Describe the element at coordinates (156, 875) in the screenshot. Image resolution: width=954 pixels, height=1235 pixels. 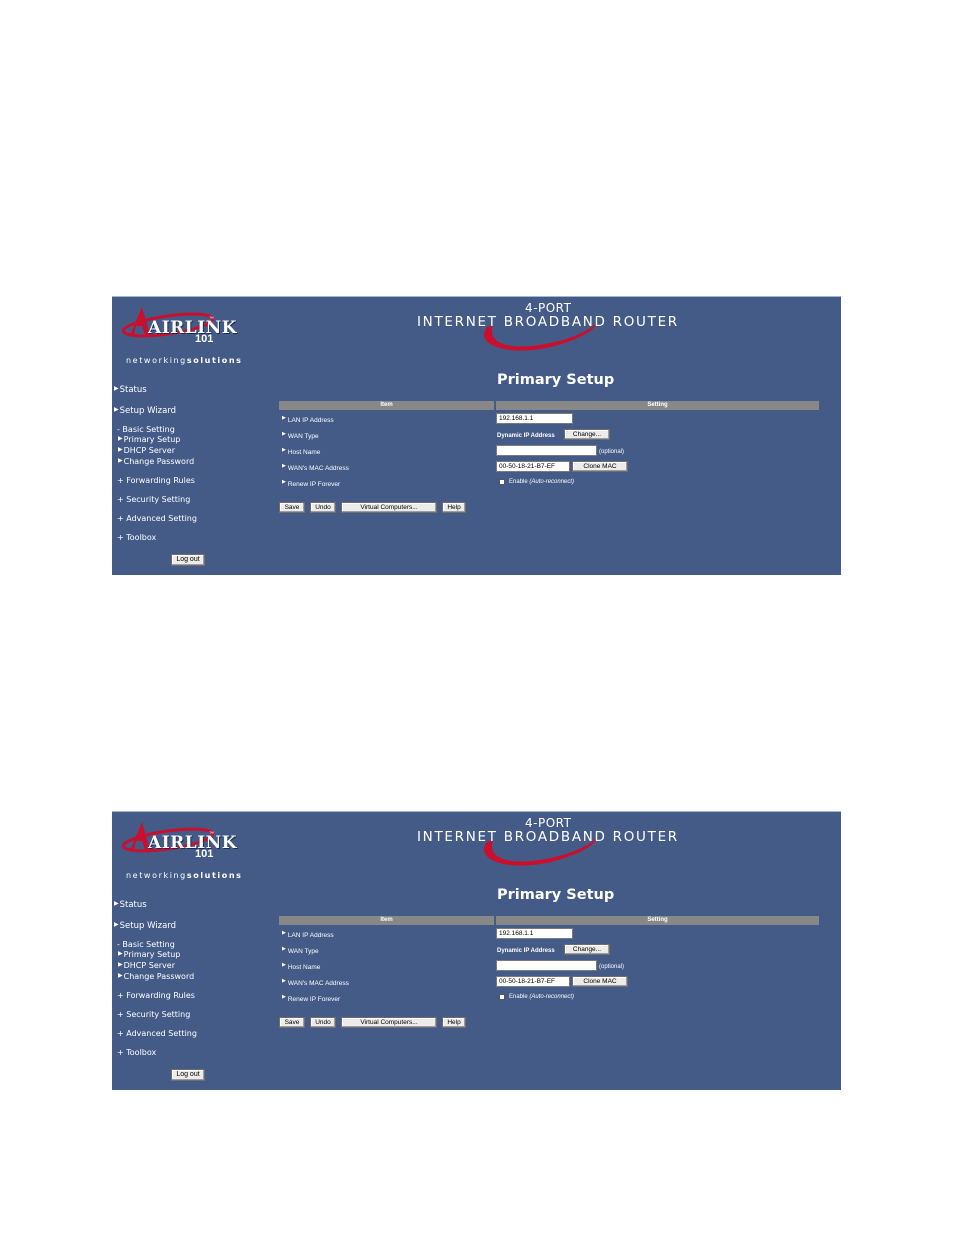
I see `tagline-part-1: networking` at that location.